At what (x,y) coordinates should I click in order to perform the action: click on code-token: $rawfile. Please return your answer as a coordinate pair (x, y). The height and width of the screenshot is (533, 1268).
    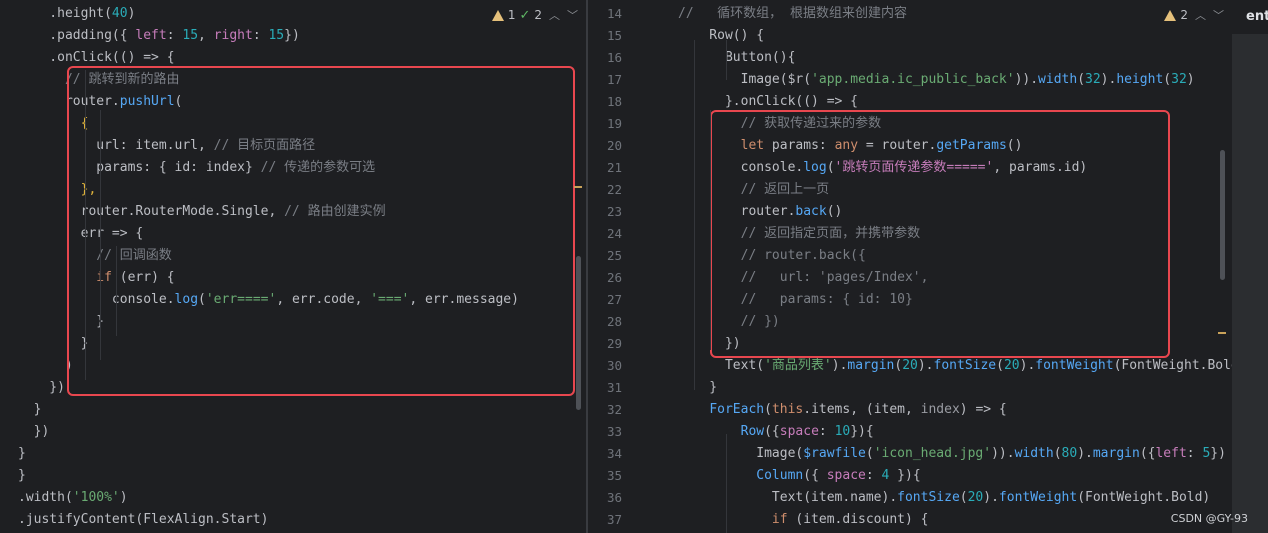
    Looking at the image, I should click on (834, 453).